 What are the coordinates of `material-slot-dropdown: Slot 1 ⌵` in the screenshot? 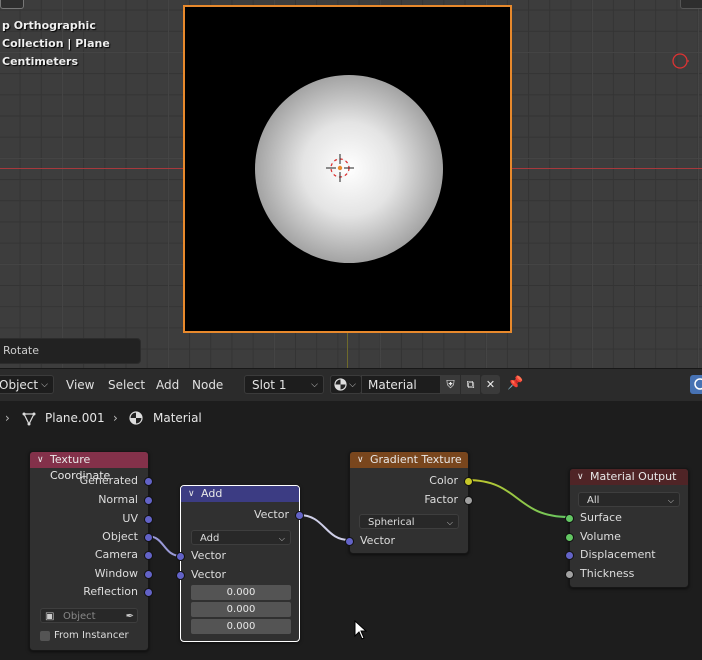 It's located at (284, 384).